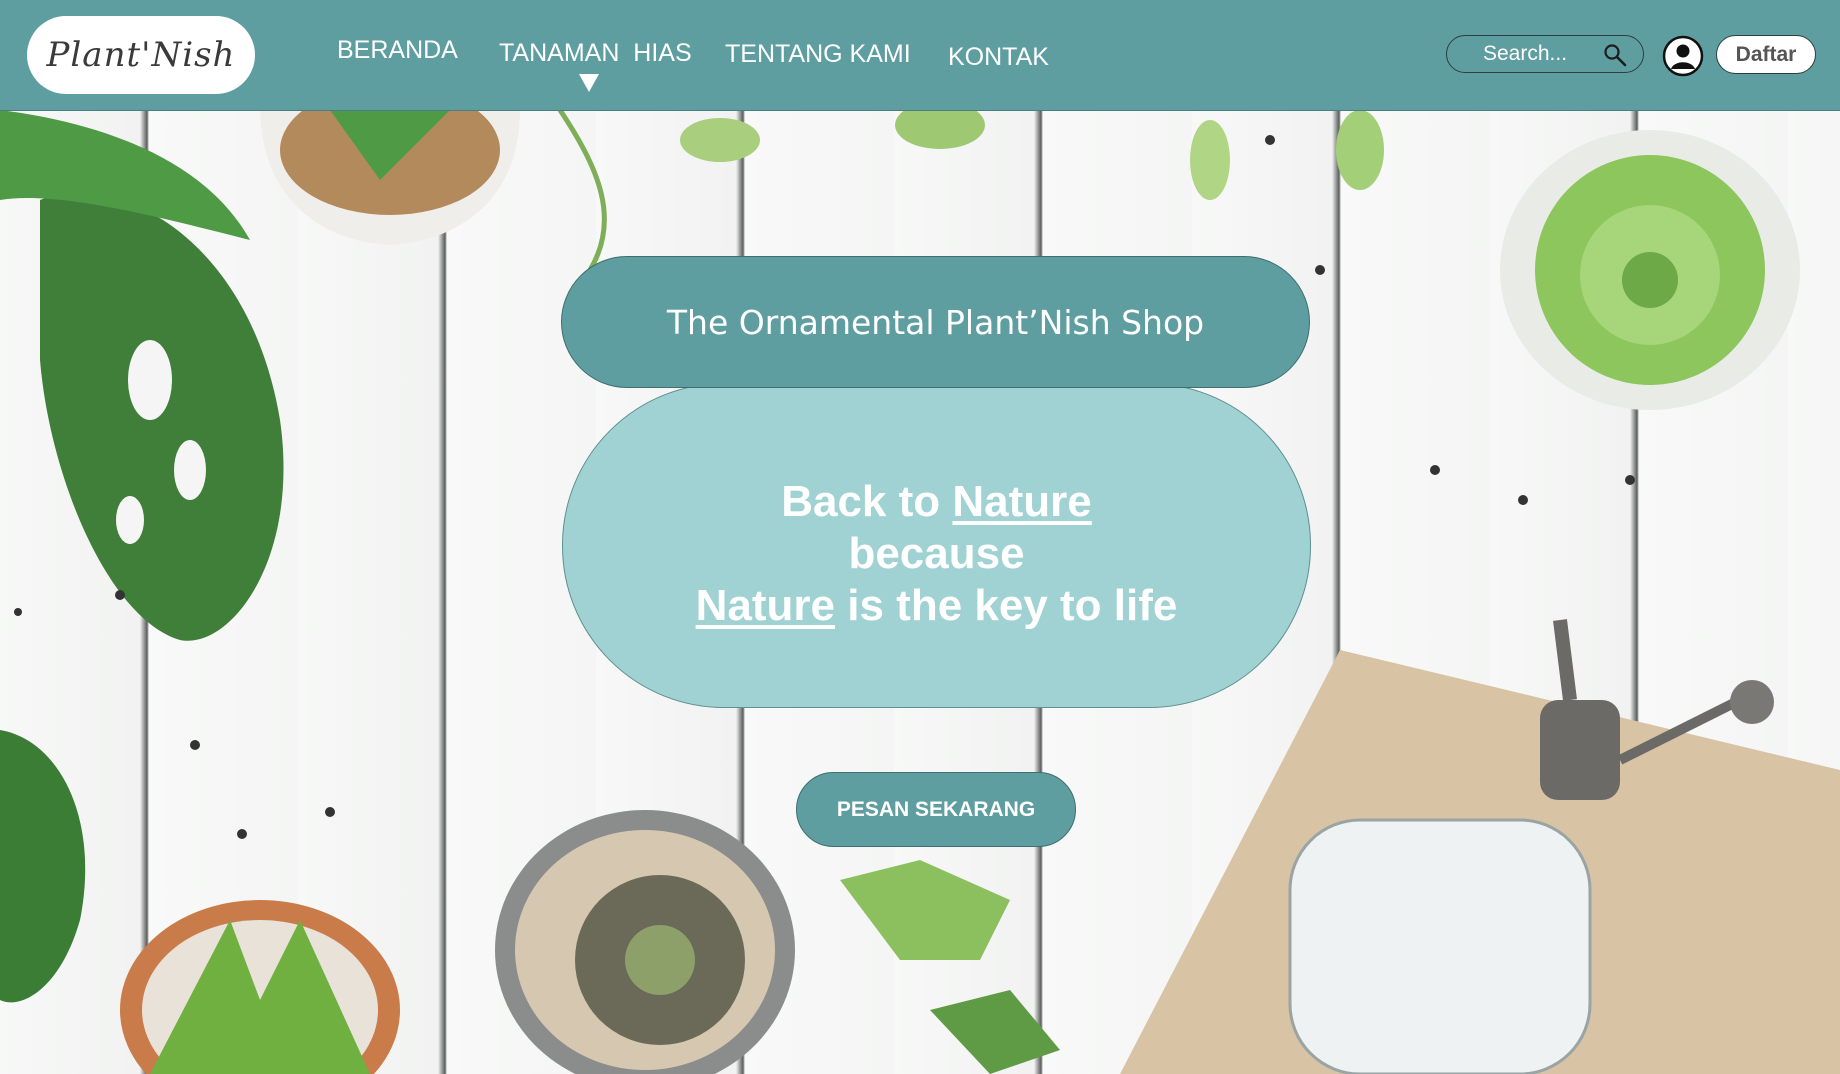 The image size is (1840, 1074). Describe the element at coordinates (1766, 54) in the screenshot. I see `daftar-button: Daftar` at that location.